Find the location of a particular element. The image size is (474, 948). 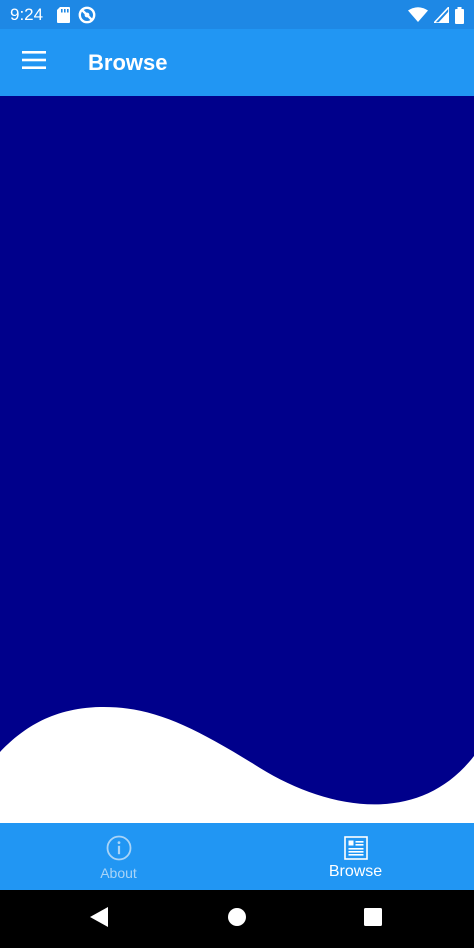

hamburger-menu-icon is located at coordinates (34, 62).